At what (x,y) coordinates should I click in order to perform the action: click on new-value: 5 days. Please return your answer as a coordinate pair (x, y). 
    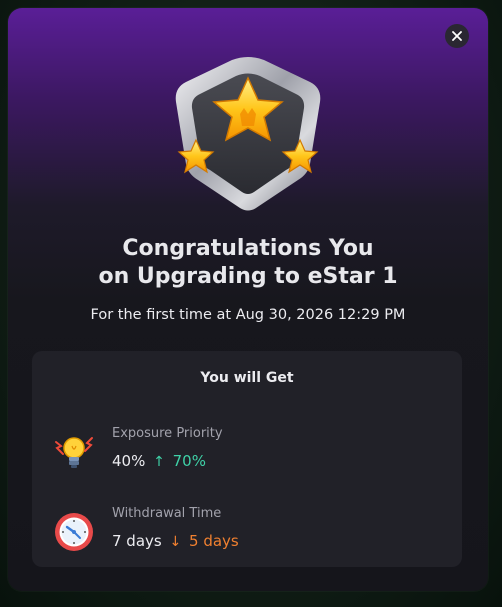
    Looking at the image, I should click on (214, 541).